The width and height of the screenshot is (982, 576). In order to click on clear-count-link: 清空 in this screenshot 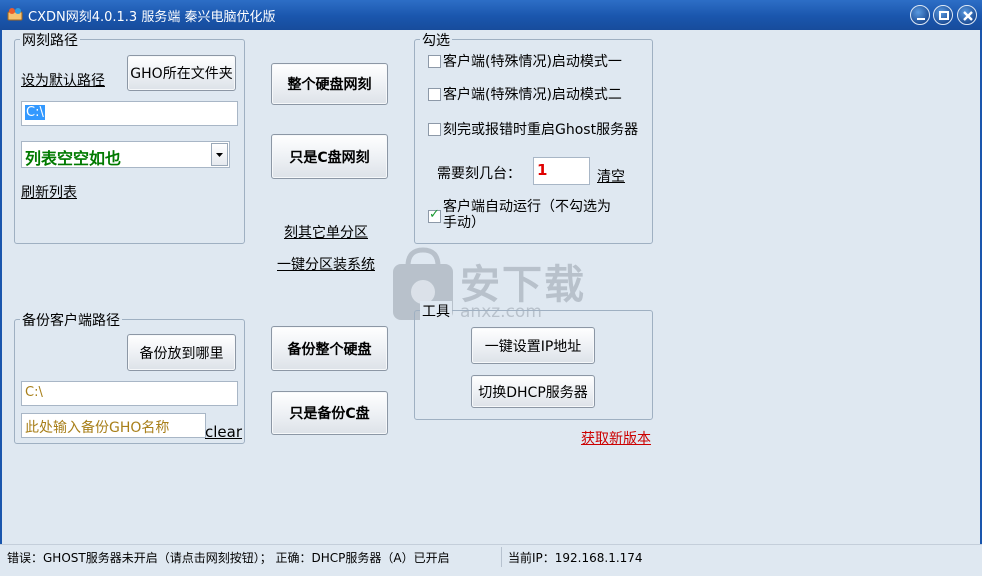, I will do `click(611, 176)`.